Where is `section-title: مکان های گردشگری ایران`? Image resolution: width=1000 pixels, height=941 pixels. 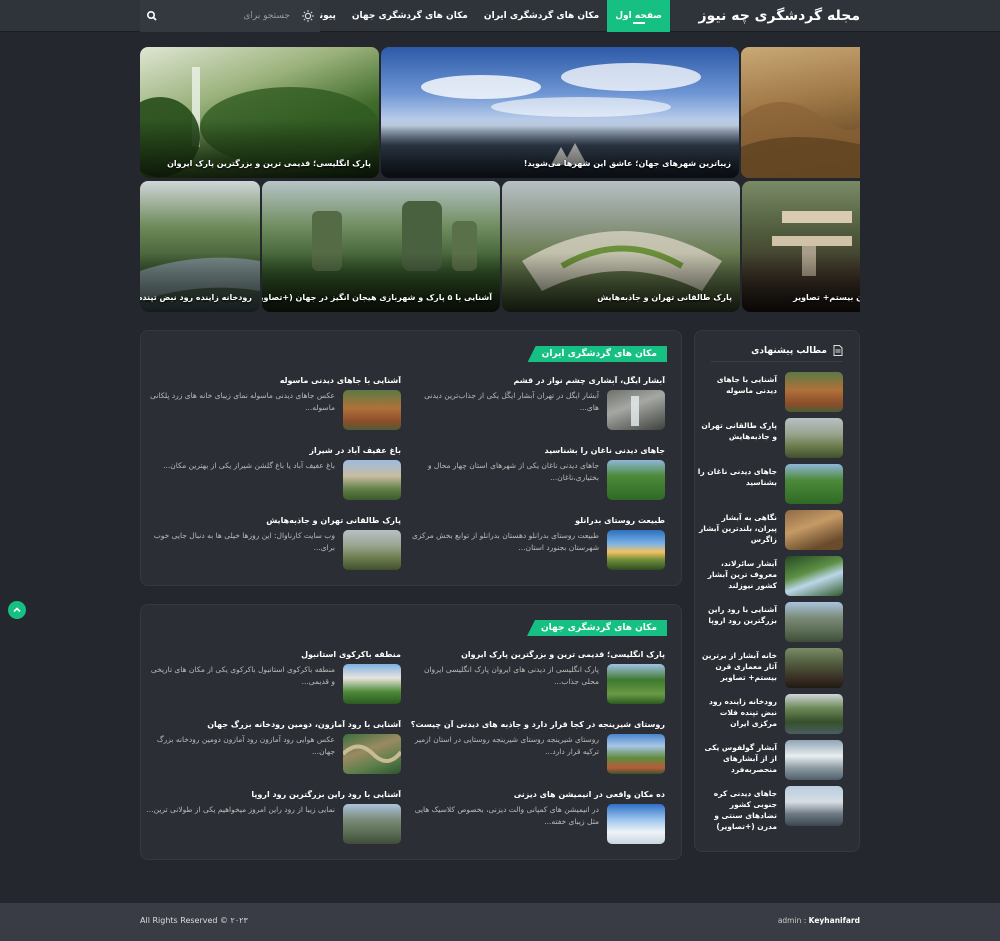 section-title: مکان های گردشگری ایران is located at coordinates (597, 354).